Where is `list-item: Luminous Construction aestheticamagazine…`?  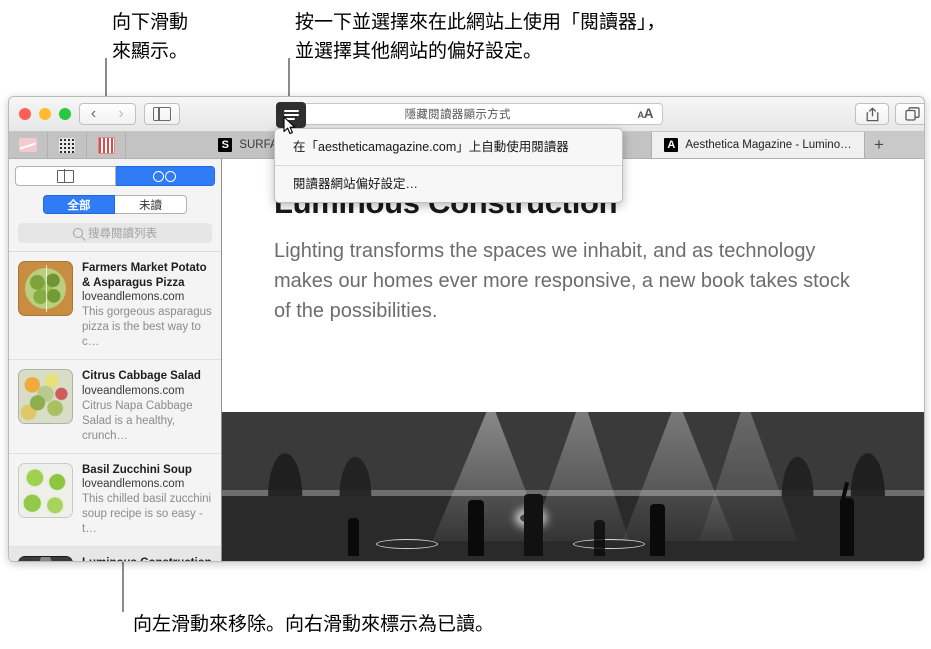
list-item: Luminous Construction aestheticamagazine… is located at coordinates (115, 554).